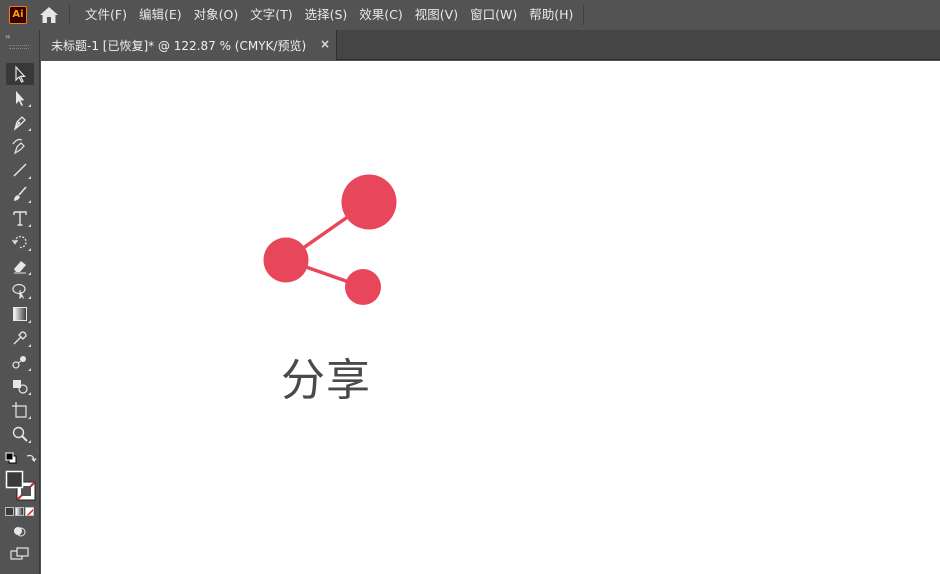 The image size is (940, 574). What do you see at coordinates (9, 511) in the screenshot?
I see `color-button` at bounding box center [9, 511].